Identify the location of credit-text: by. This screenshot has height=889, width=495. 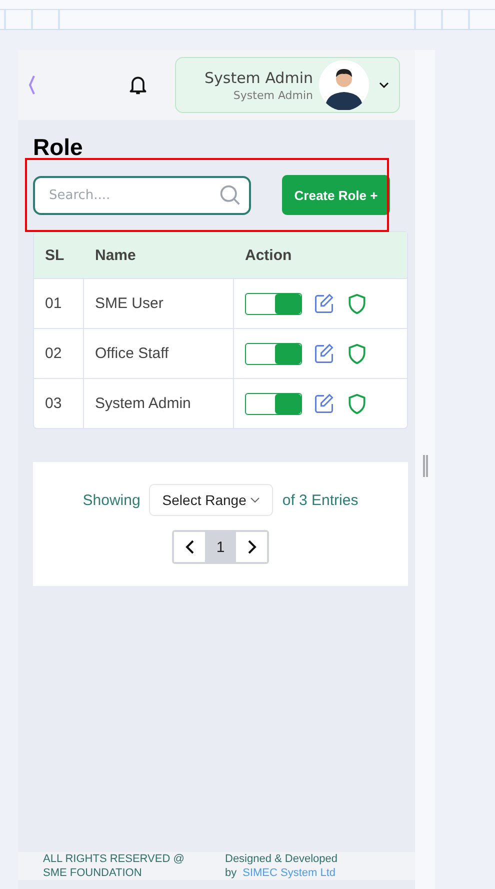
(231, 873).